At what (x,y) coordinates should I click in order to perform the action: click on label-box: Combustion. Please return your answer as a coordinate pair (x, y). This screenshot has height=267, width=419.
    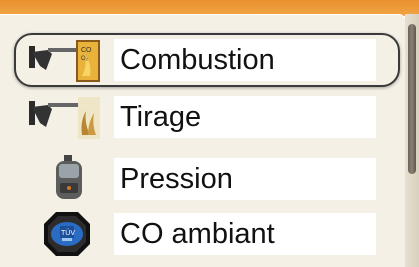
    Looking at the image, I should click on (245, 60).